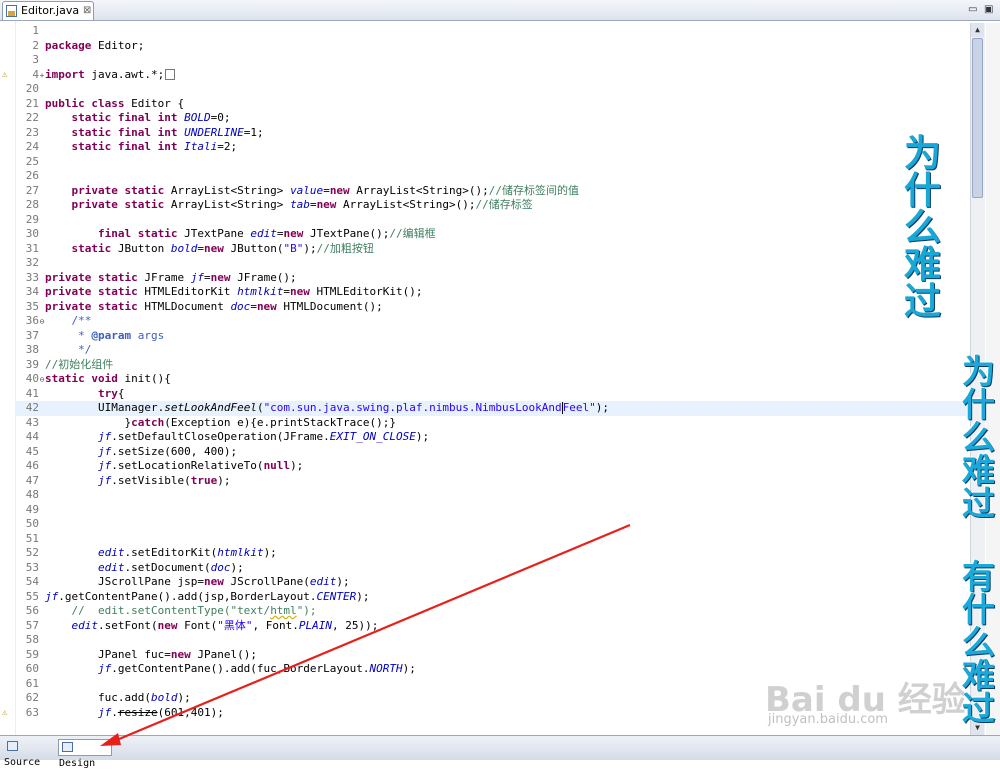  Describe the element at coordinates (110, 739) in the screenshot. I see `arrow-head` at that location.